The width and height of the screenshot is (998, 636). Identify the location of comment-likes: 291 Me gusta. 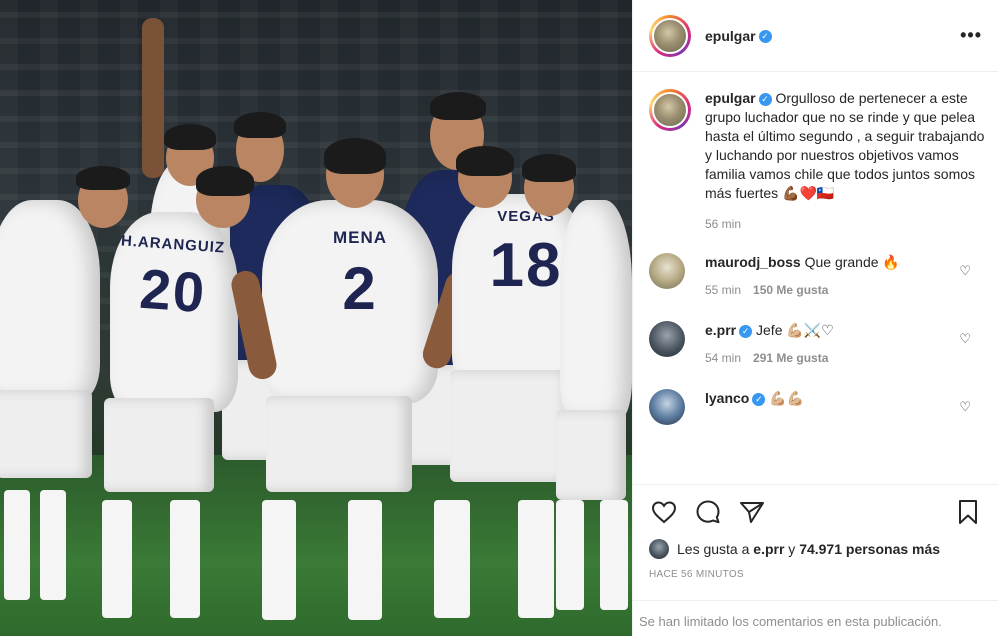
(790, 358).